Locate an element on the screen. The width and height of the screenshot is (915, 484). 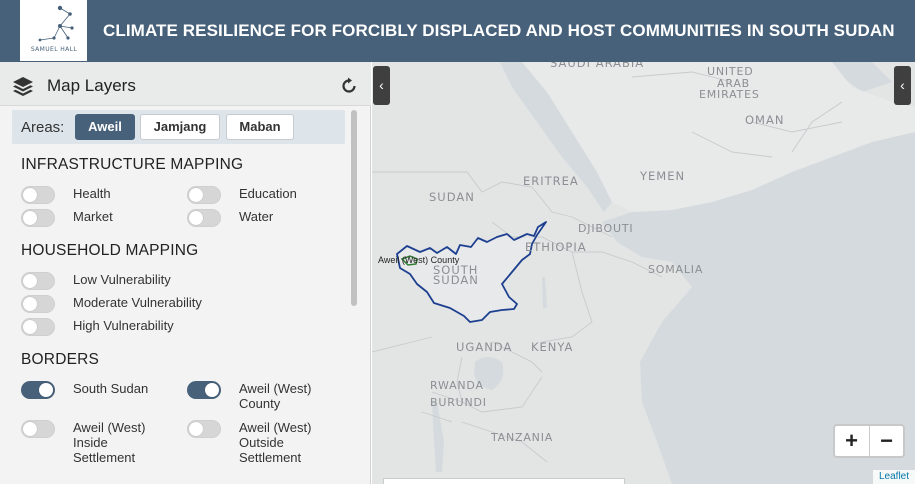
toggle-label-low-vulnerability: Low Vulnerability is located at coordinates (122, 279).